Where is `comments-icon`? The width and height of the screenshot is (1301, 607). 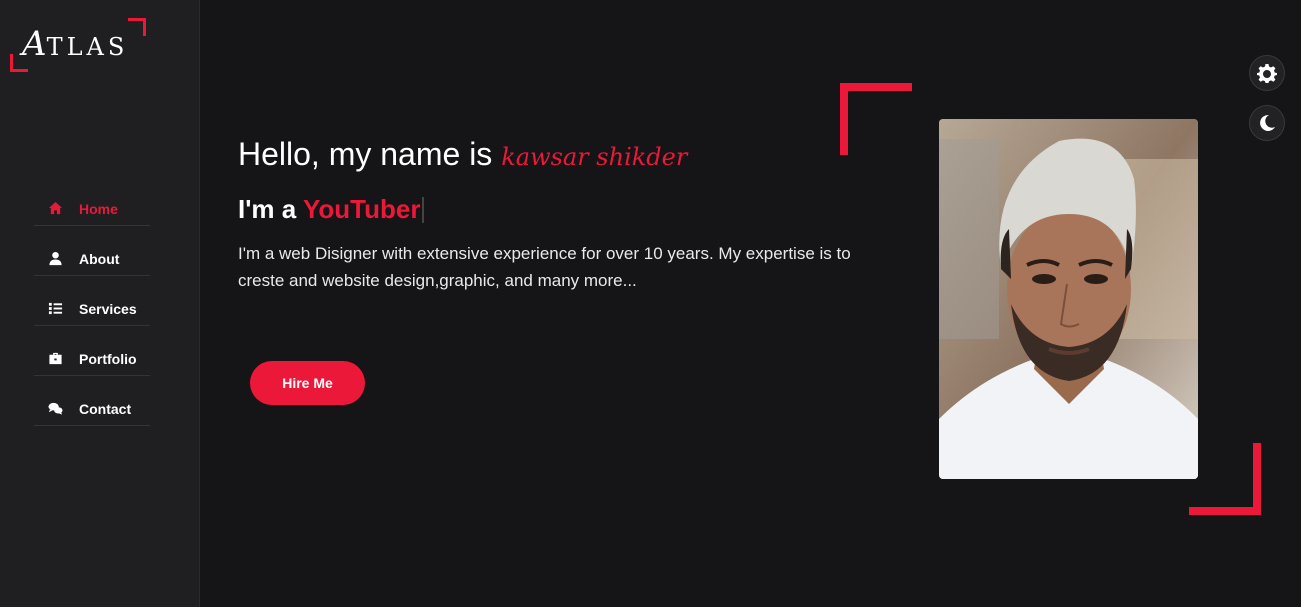
comments-icon is located at coordinates (55, 409).